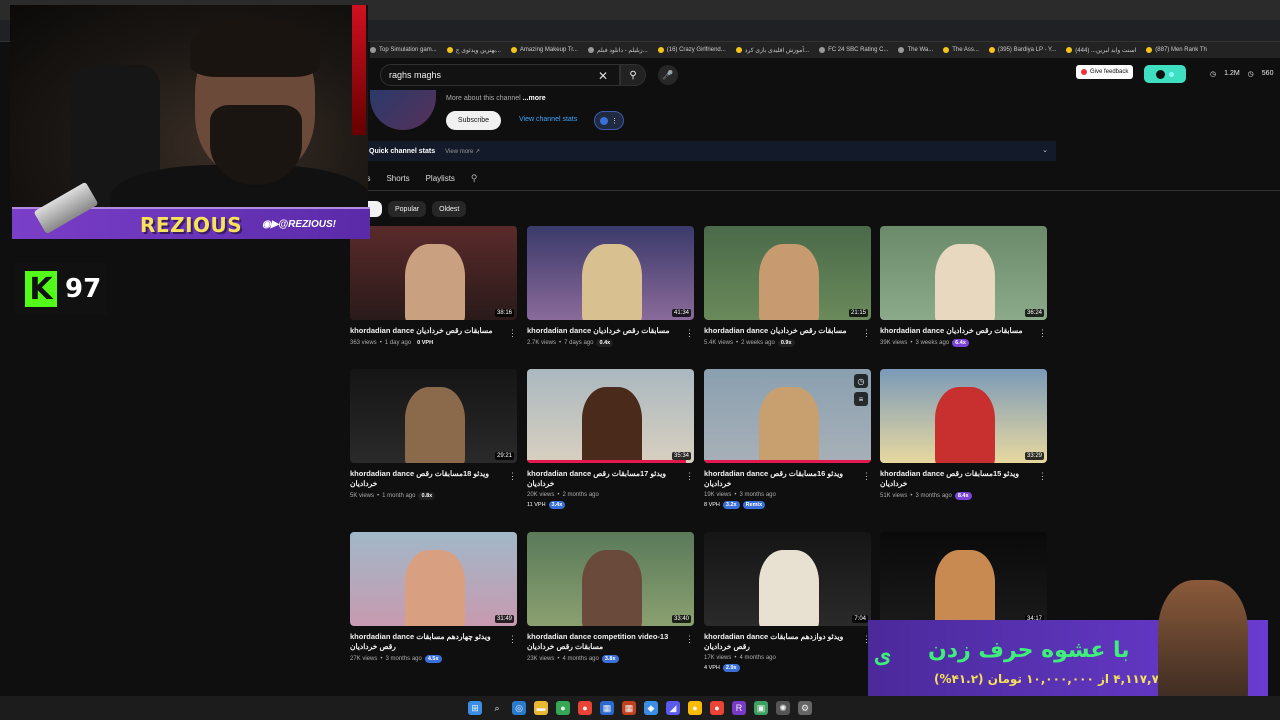 This screenshot has height=720, width=1280. I want to click on chip-oldest: Oldest, so click(449, 209).